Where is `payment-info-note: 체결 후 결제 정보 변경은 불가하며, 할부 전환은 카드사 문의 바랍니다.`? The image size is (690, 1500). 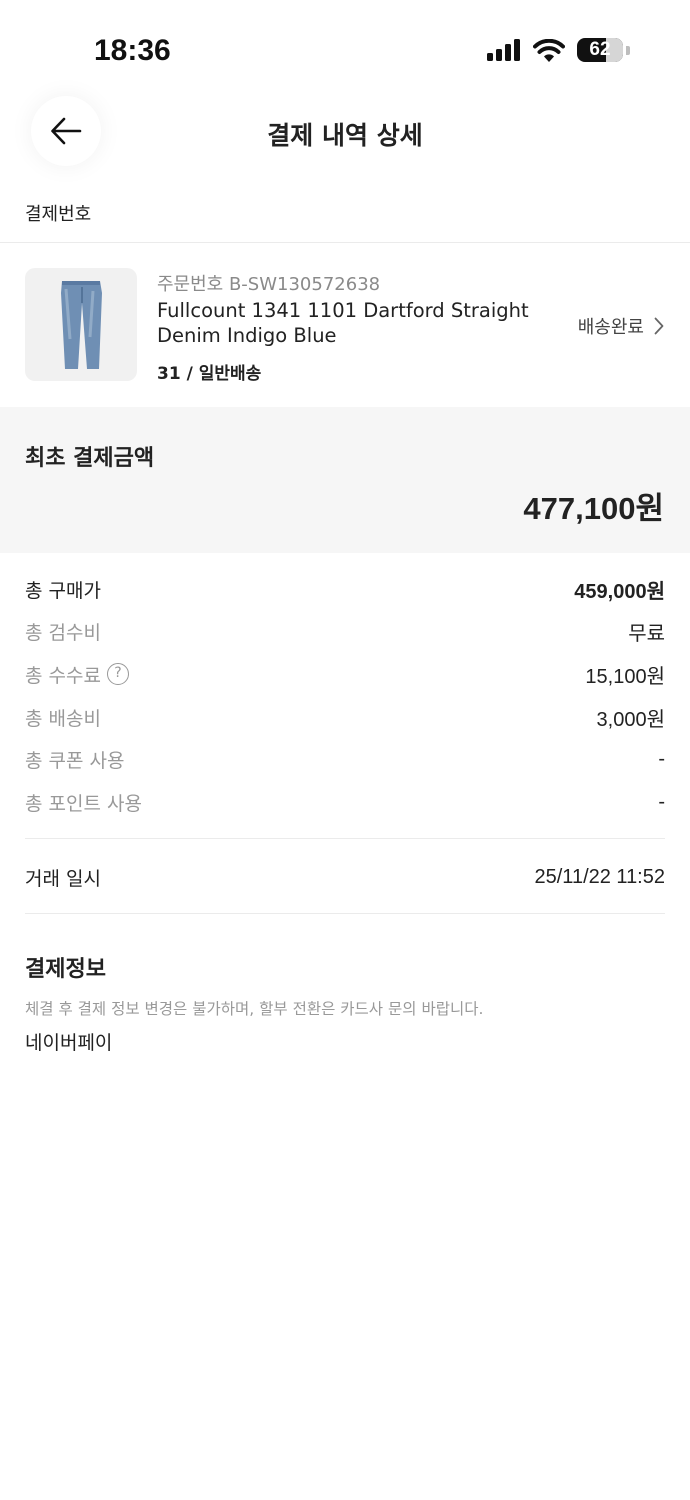
payment-info-note: 체결 후 결제 정보 변경은 불가하며, 할부 전환은 카드사 문의 바랍니다. is located at coordinates (254, 1009).